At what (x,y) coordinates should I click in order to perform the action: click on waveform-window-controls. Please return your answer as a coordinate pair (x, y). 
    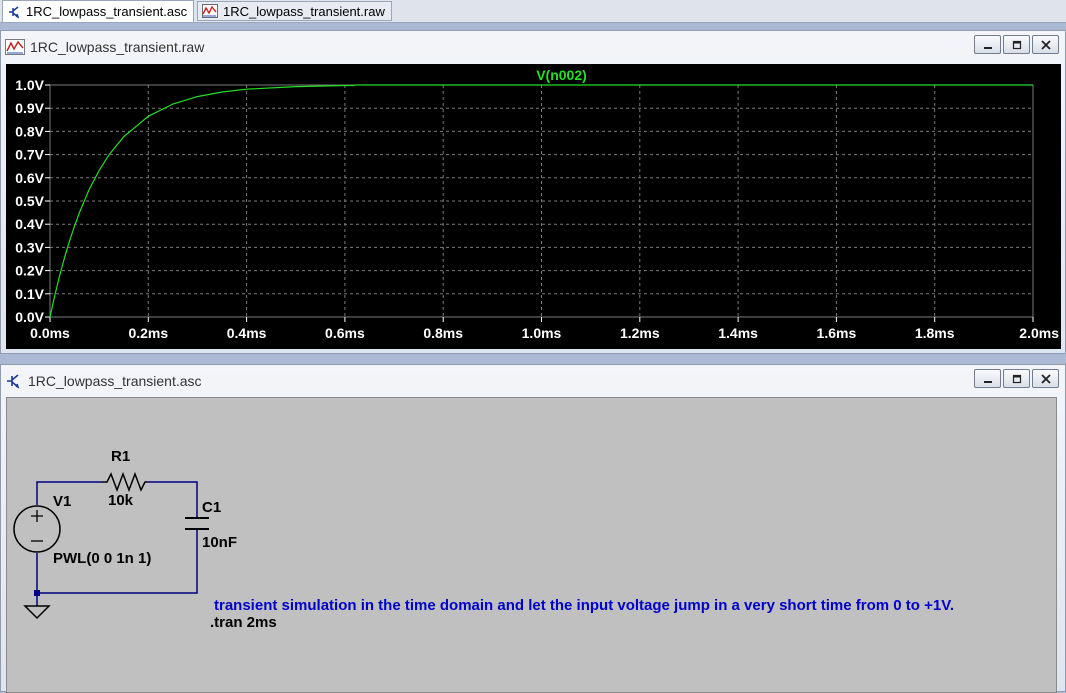
    Looking at the image, I should click on (1016, 44).